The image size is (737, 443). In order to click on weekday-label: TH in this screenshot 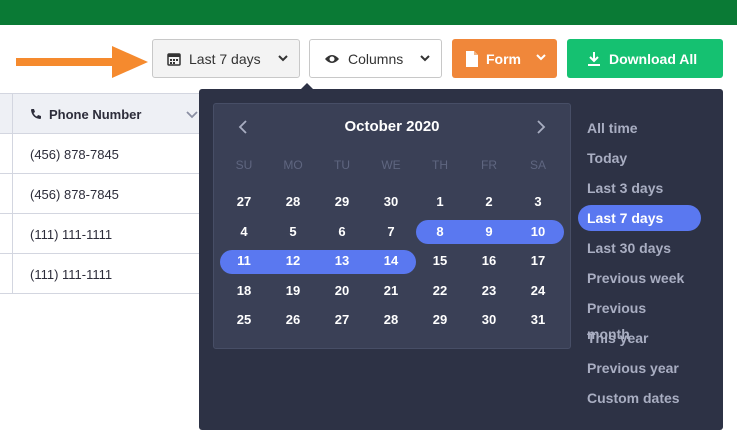, I will do `click(440, 165)`.